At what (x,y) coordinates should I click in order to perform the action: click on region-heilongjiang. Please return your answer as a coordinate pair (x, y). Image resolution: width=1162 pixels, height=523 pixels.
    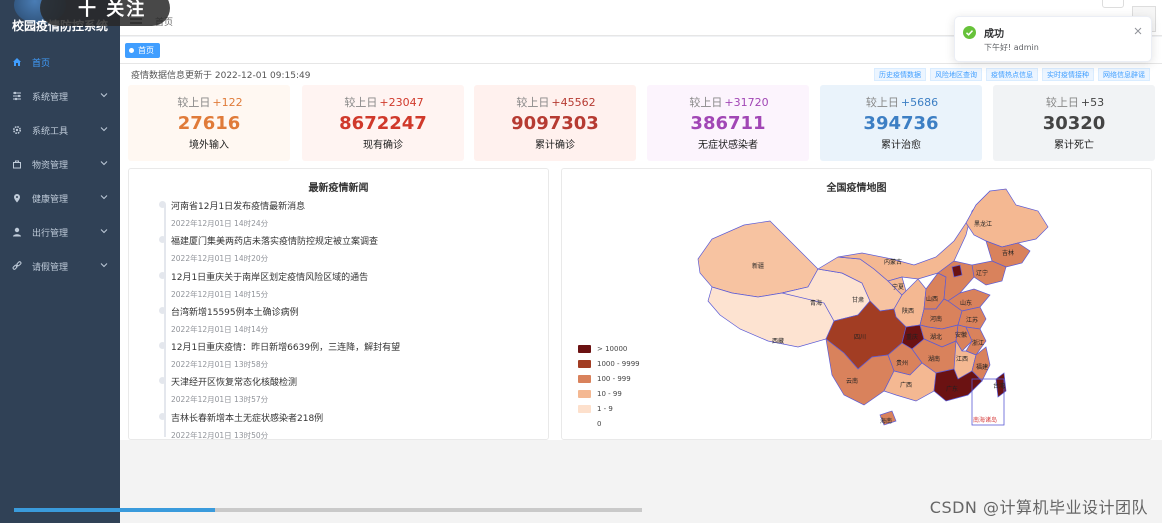
    Looking at the image, I should click on (1007, 218).